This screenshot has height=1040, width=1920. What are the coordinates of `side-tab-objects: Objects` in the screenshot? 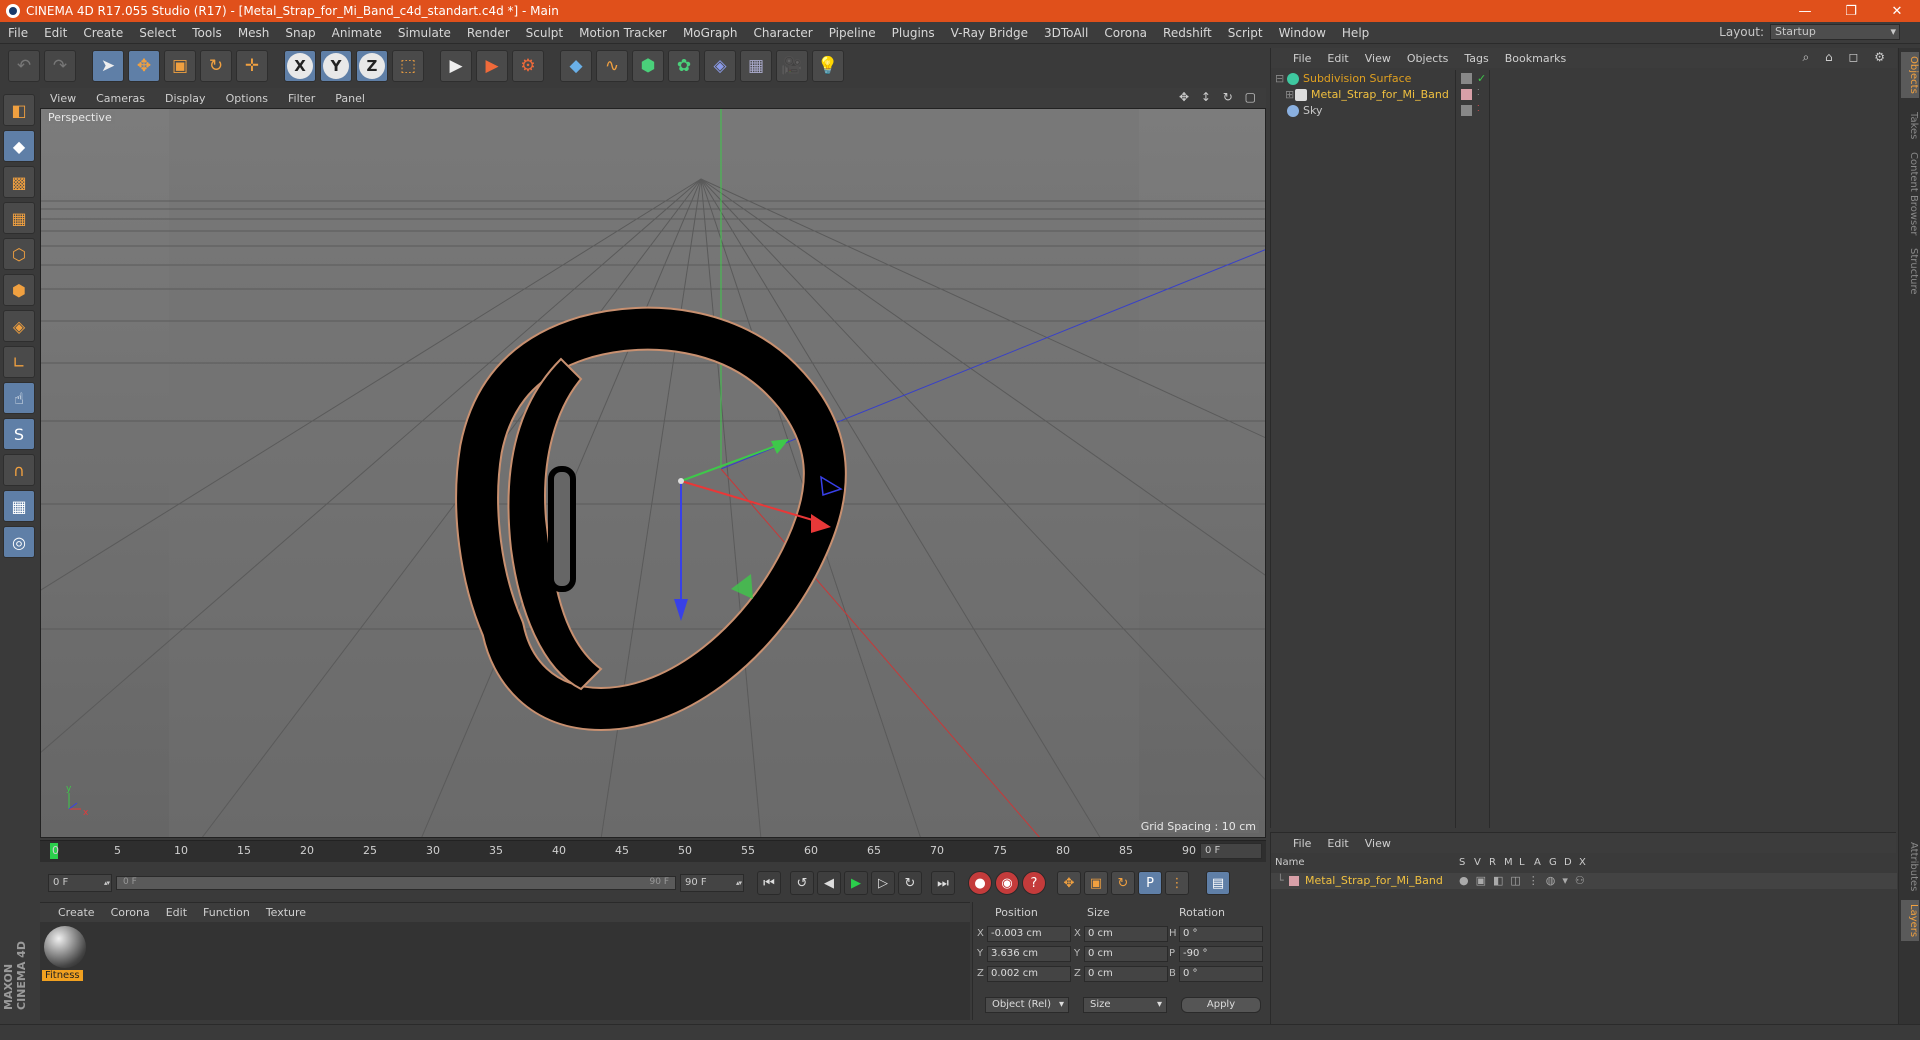 It's located at (1910, 75).